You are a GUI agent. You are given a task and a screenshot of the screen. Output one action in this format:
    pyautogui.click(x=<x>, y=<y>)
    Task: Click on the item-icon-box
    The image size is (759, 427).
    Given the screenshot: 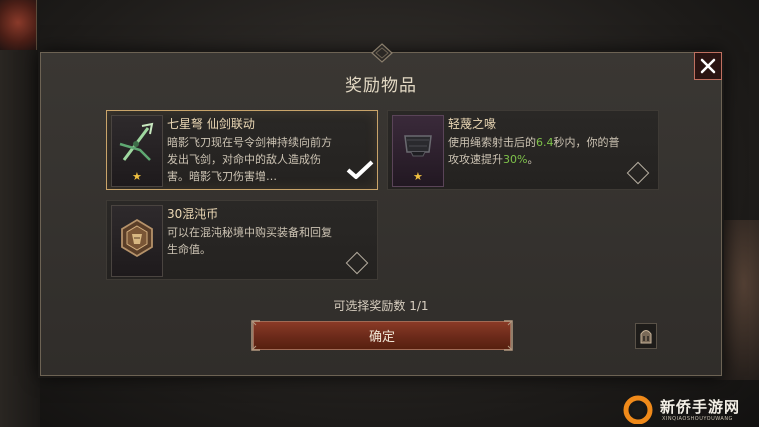 What is the action you would take?
    pyautogui.click(x=137, y=241)
    